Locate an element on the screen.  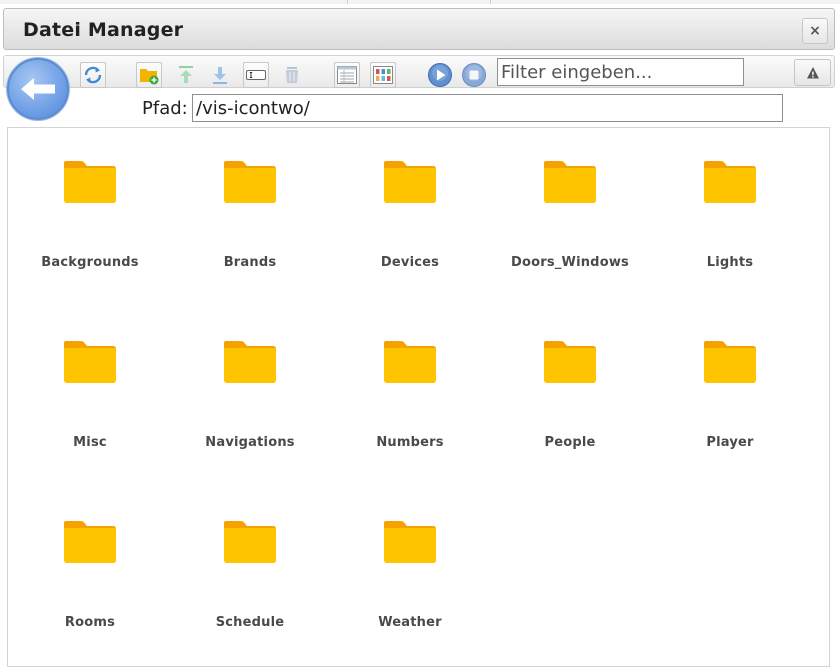
delete-icon is located at coordinates (292, 75).